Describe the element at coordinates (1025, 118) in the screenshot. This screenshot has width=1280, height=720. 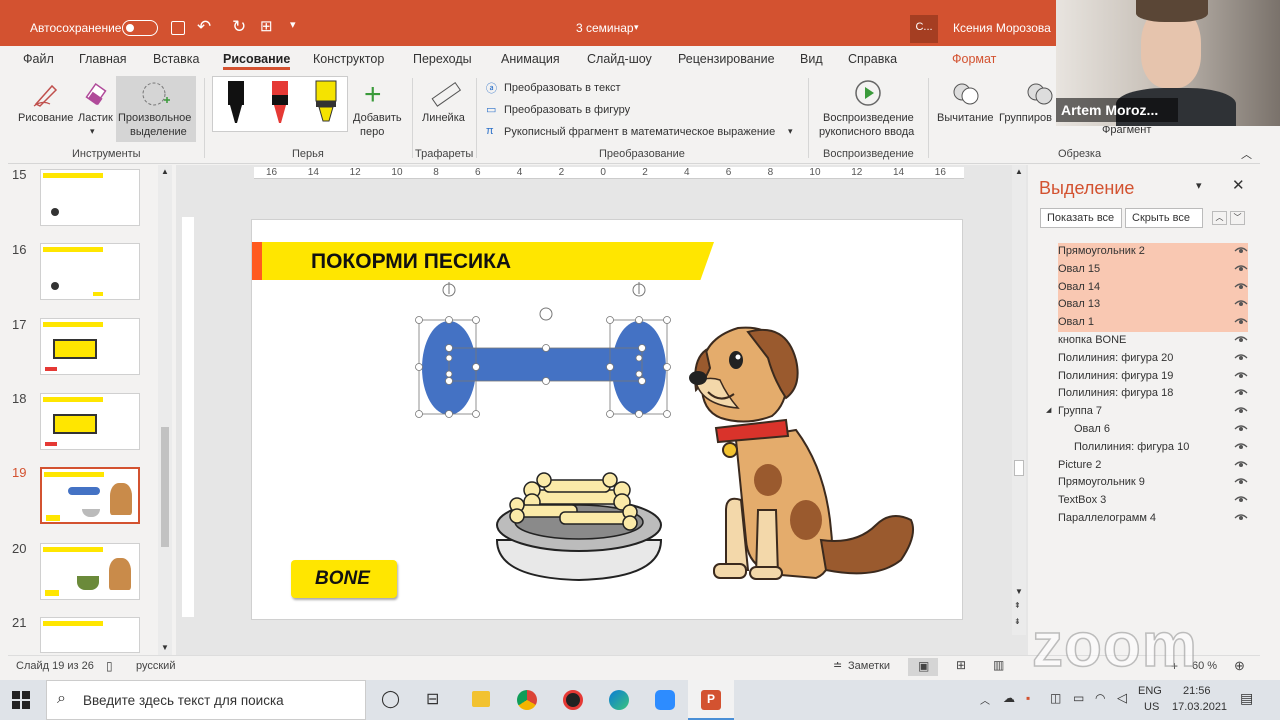
I see `group-button: Группиров` at that location.